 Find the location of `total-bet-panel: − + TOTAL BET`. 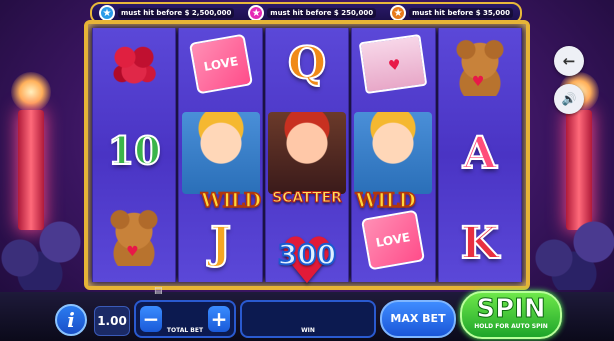

total-bet-panel: − + TOTAL BET is located at coordinates (185, 319).